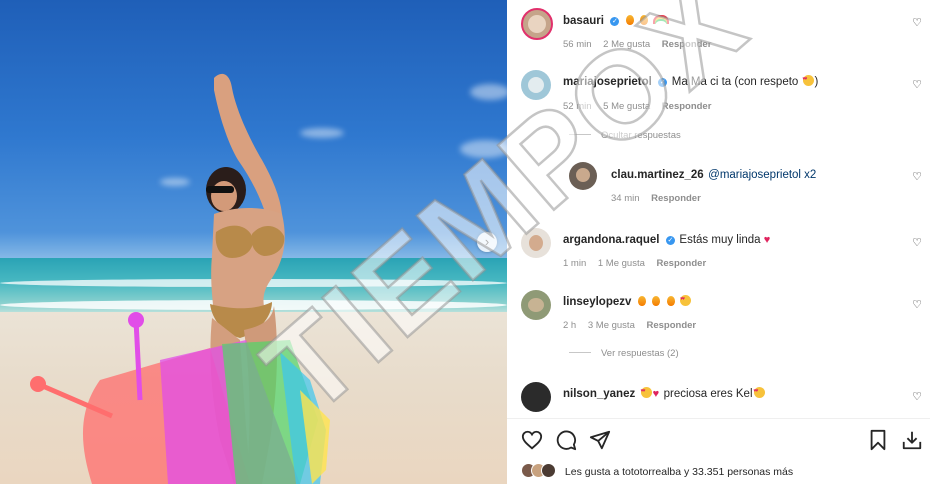 This screenshot has height=485, width=930. I want to click on reply-meta: 34 min Responder, so click(660, 198).